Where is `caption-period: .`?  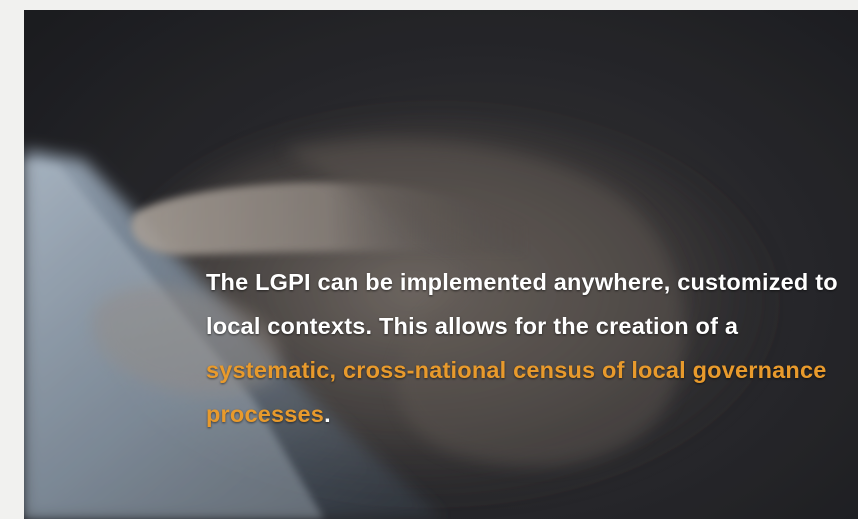
caption-period: . is located at coordinates (327, 414).